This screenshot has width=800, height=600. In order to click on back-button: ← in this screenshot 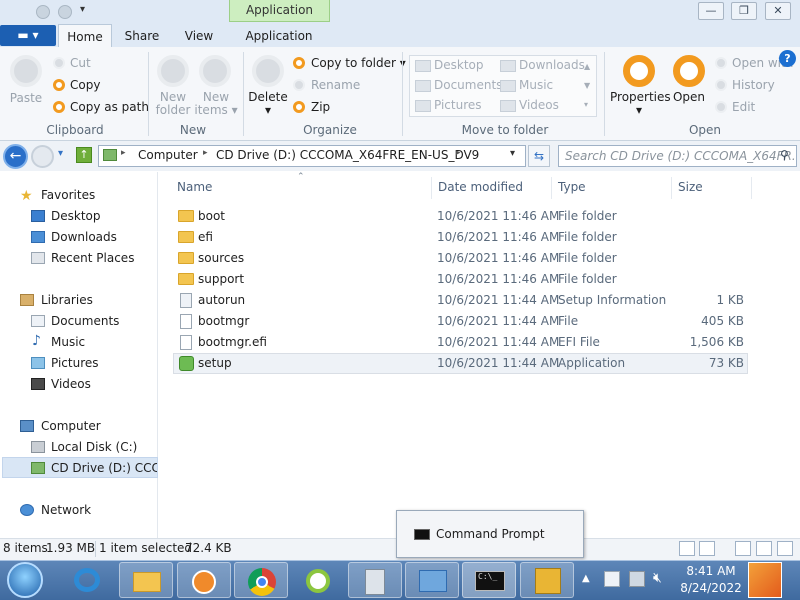, I will do `click(15, 156)`.